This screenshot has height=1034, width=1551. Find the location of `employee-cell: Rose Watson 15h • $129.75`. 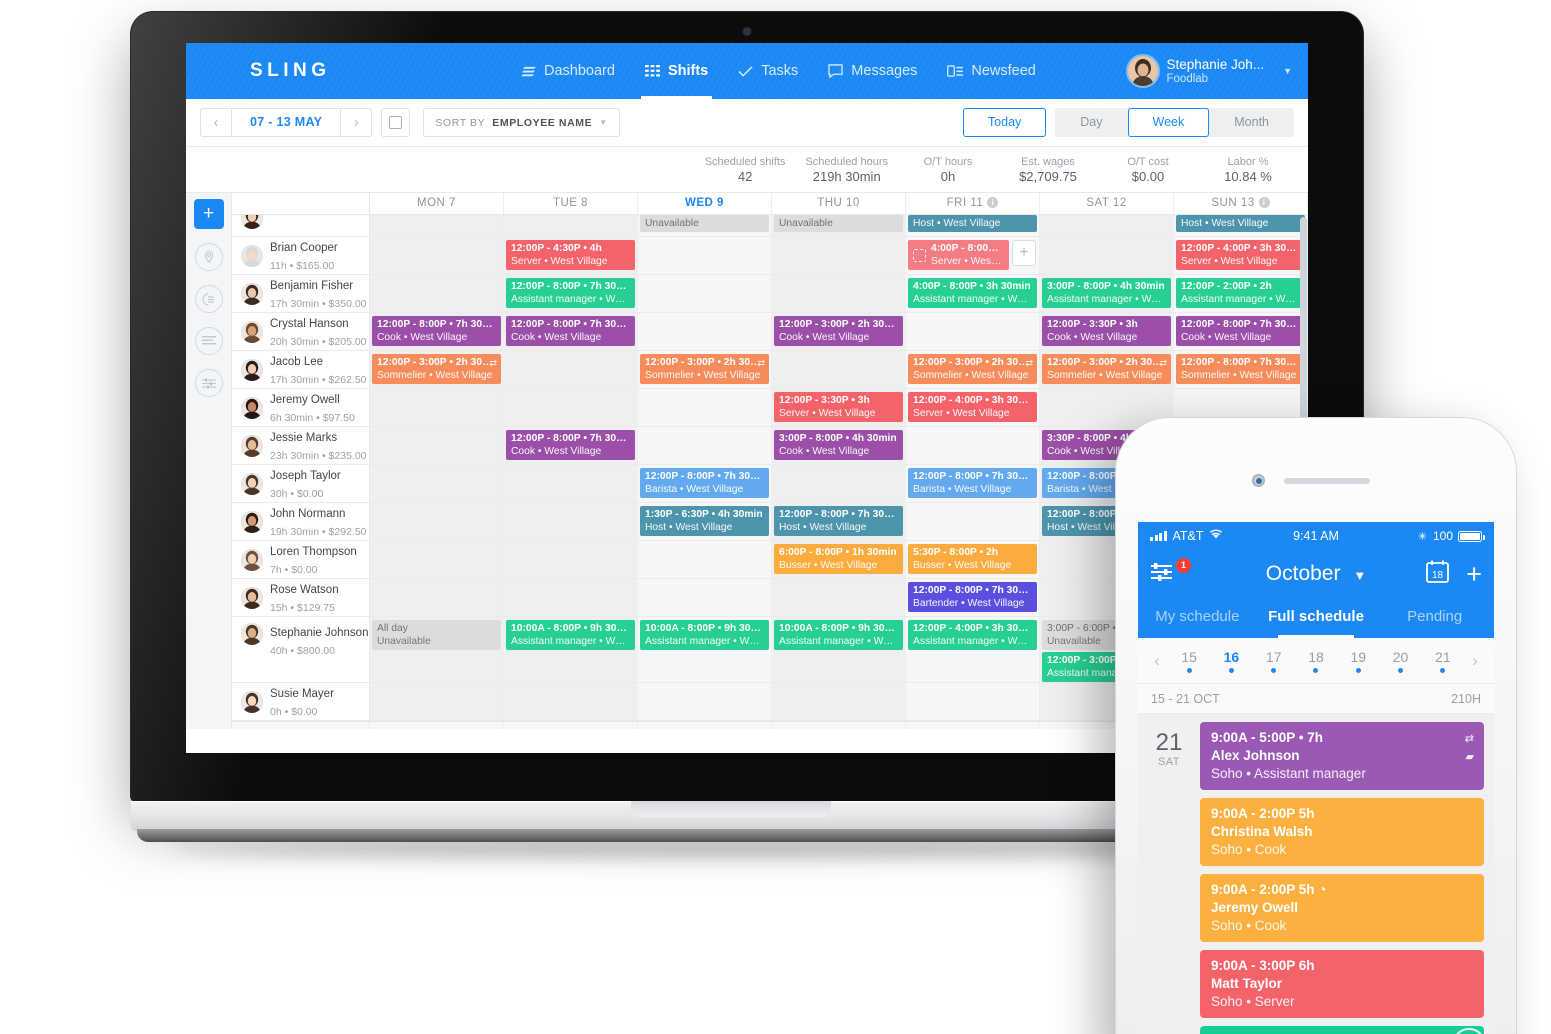

employee-cell: Rose Watson 15h • $129.75 is located at coordinates (301, 597).